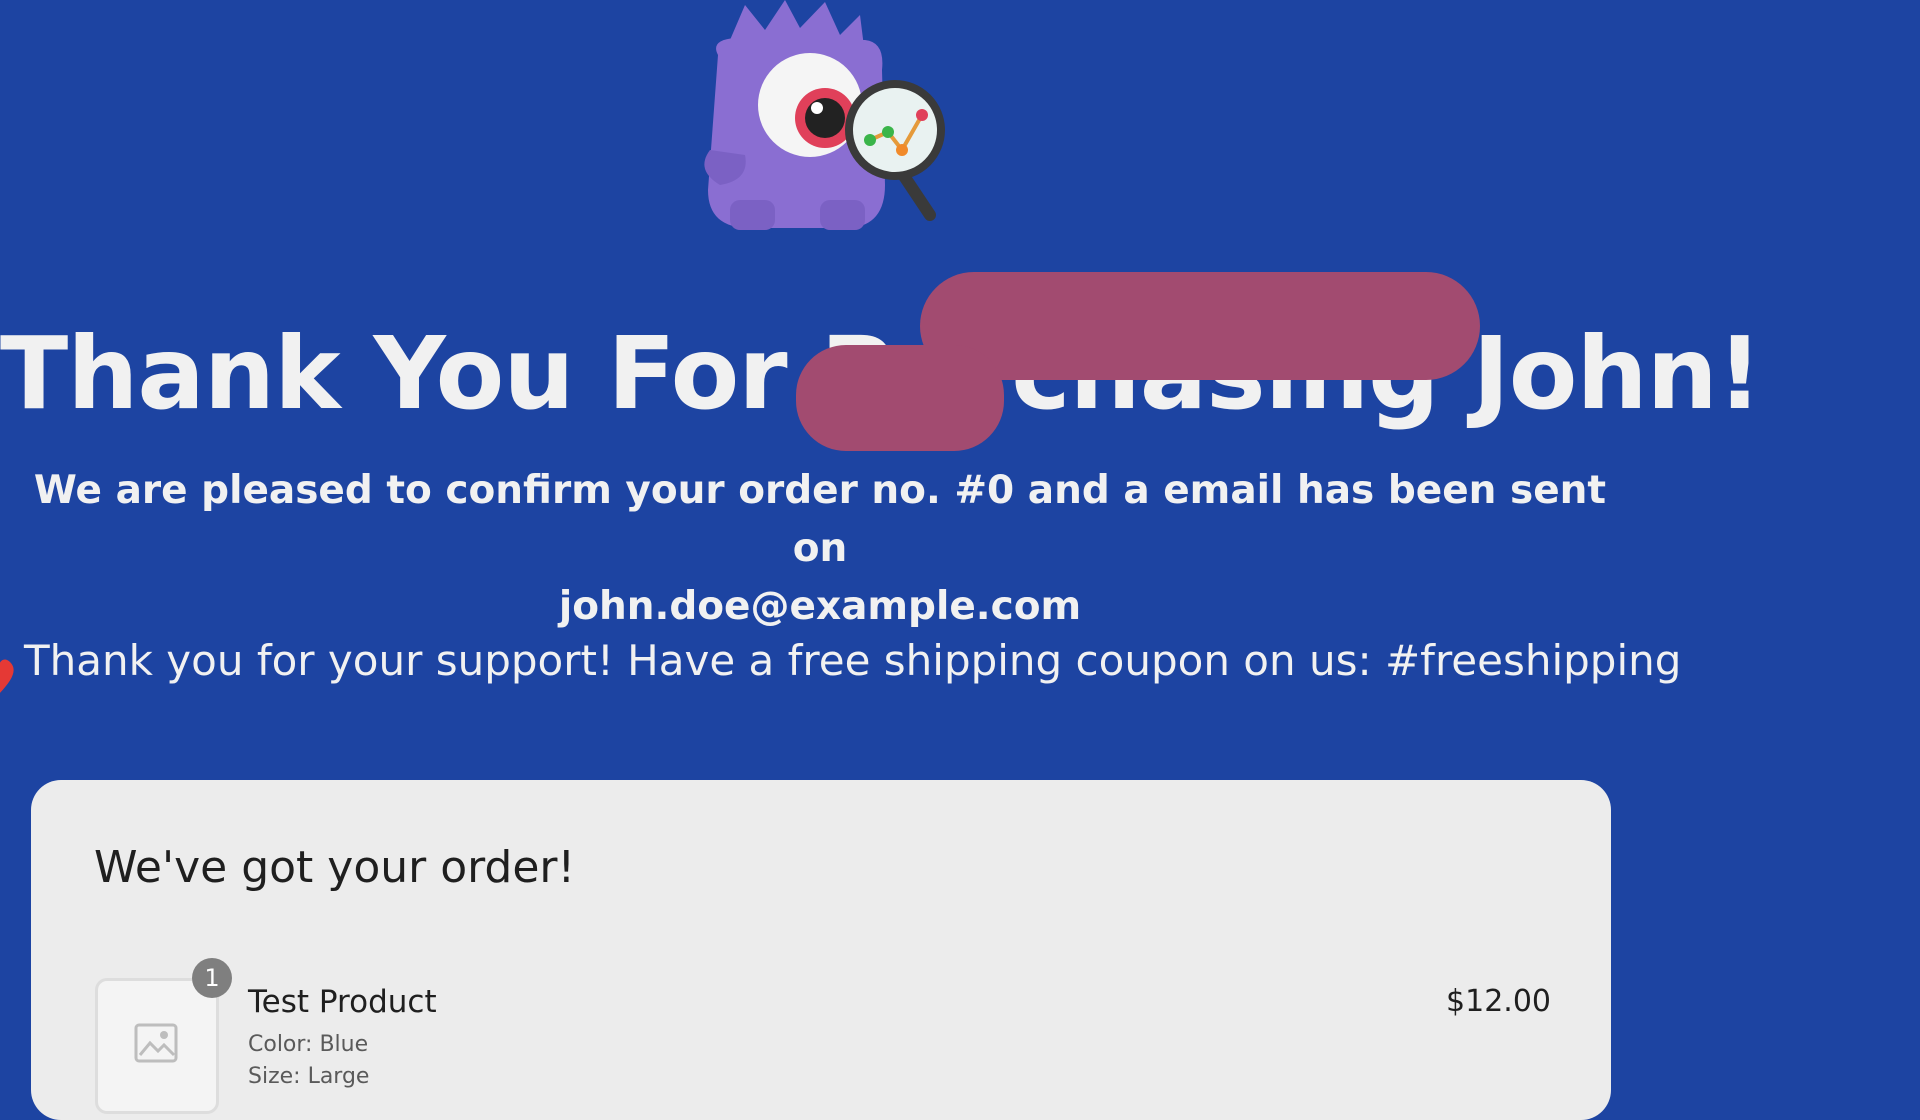 The image size is (1920, 1120). What do you see at coordinates (309, 1076) in the screenshot?
I see `product-size: Size: Large` at bounding box center [309, 1076].